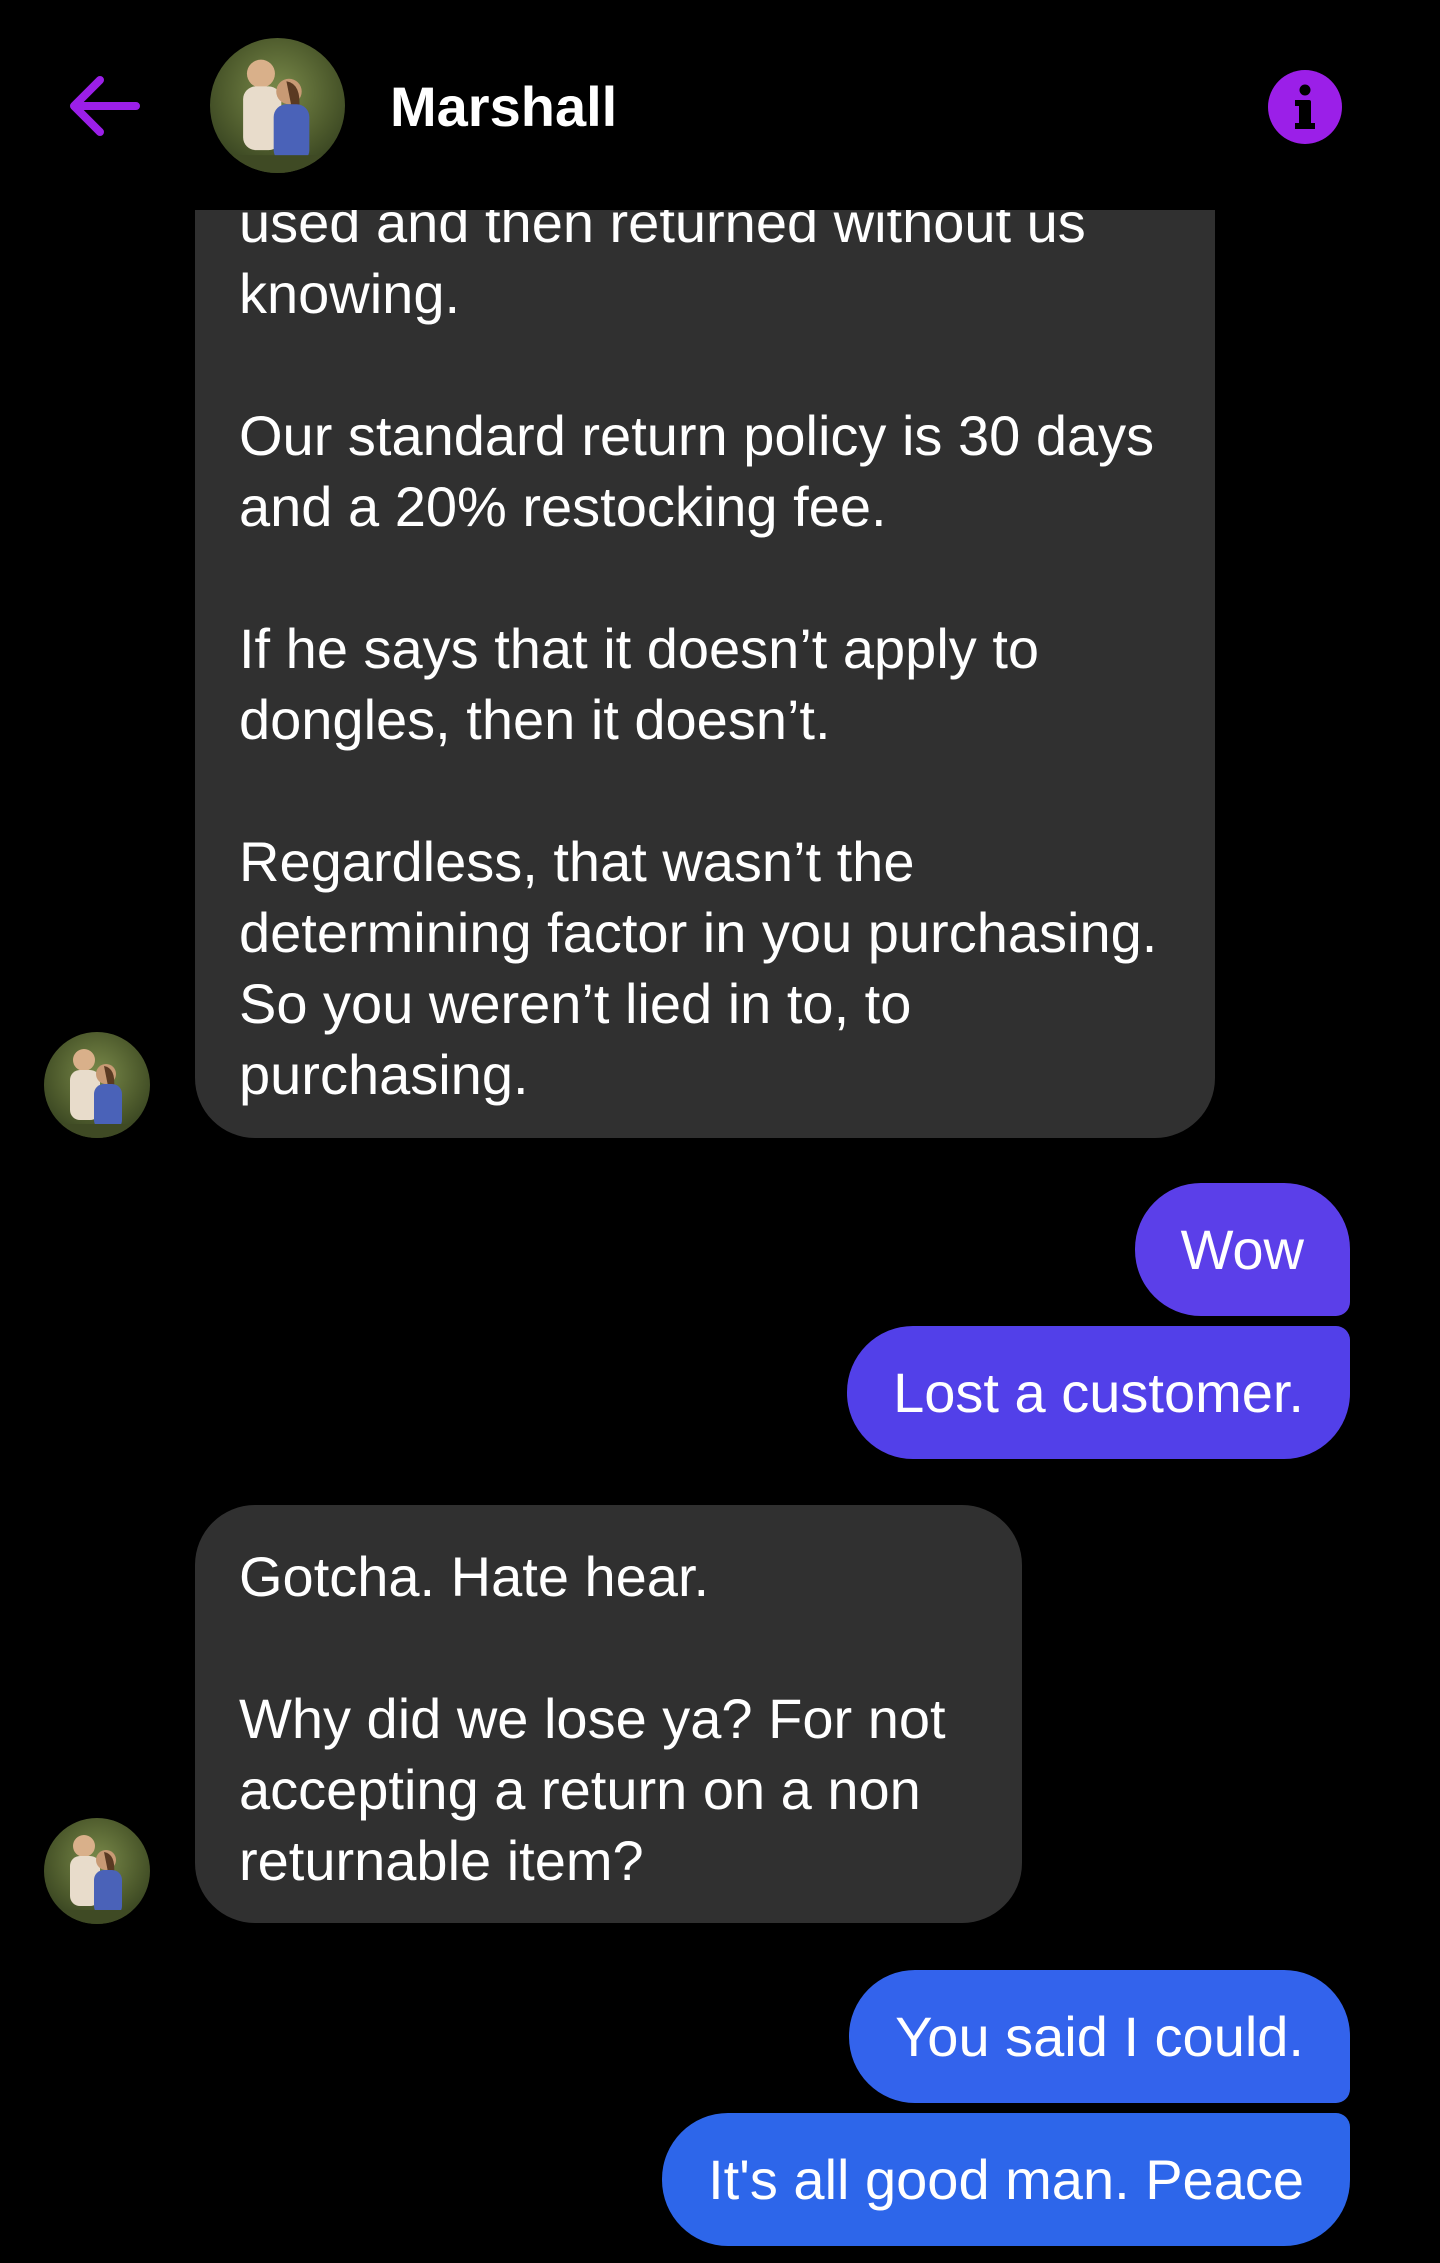 The image size is (1440, 2263). I want to click on contact-avatar-large, so click(277, 105).